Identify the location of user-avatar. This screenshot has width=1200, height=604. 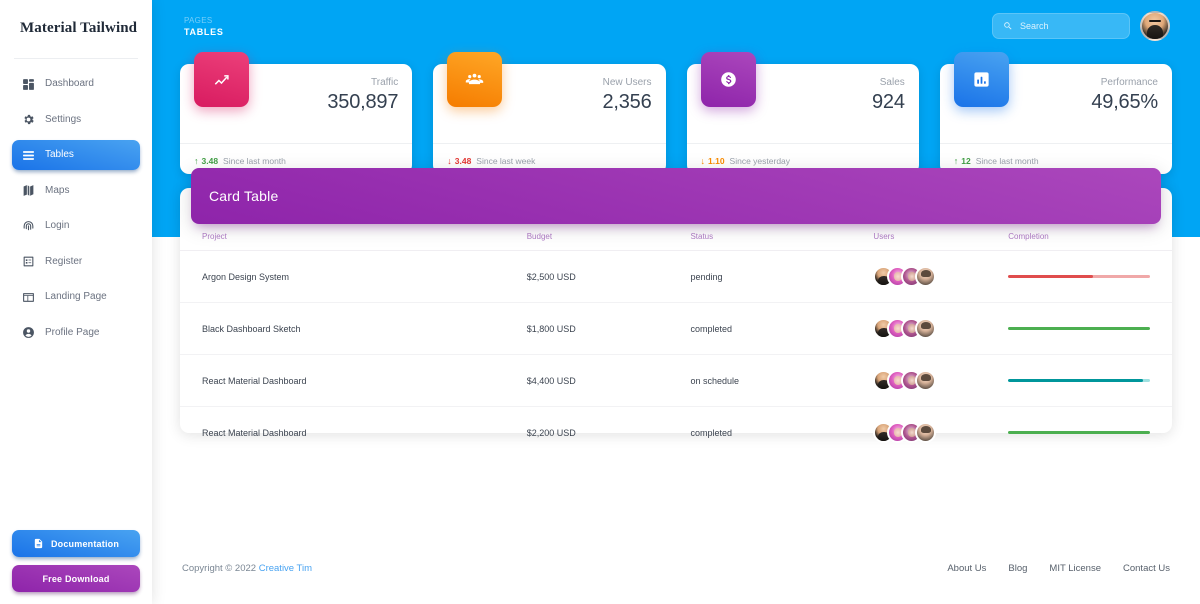
(1155, 26).